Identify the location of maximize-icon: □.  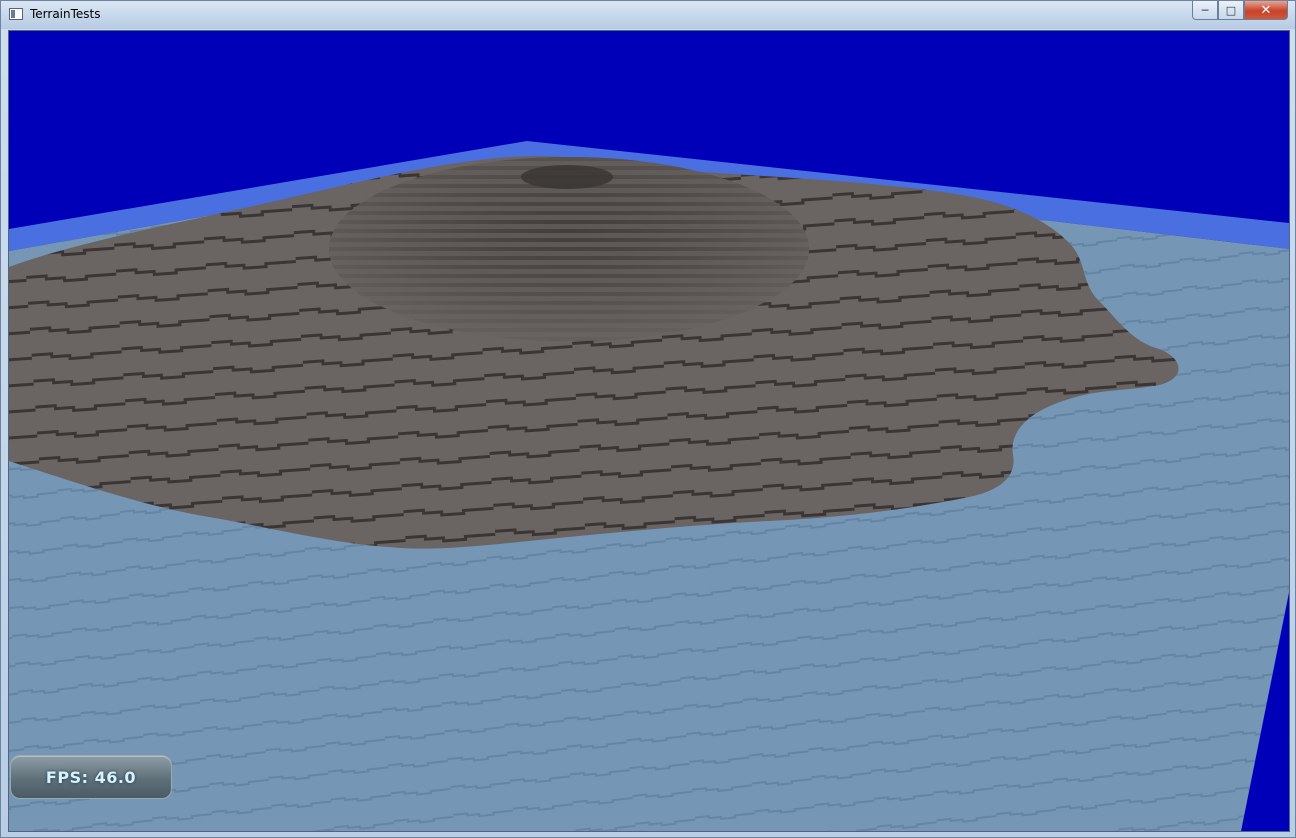
(1231, 10).